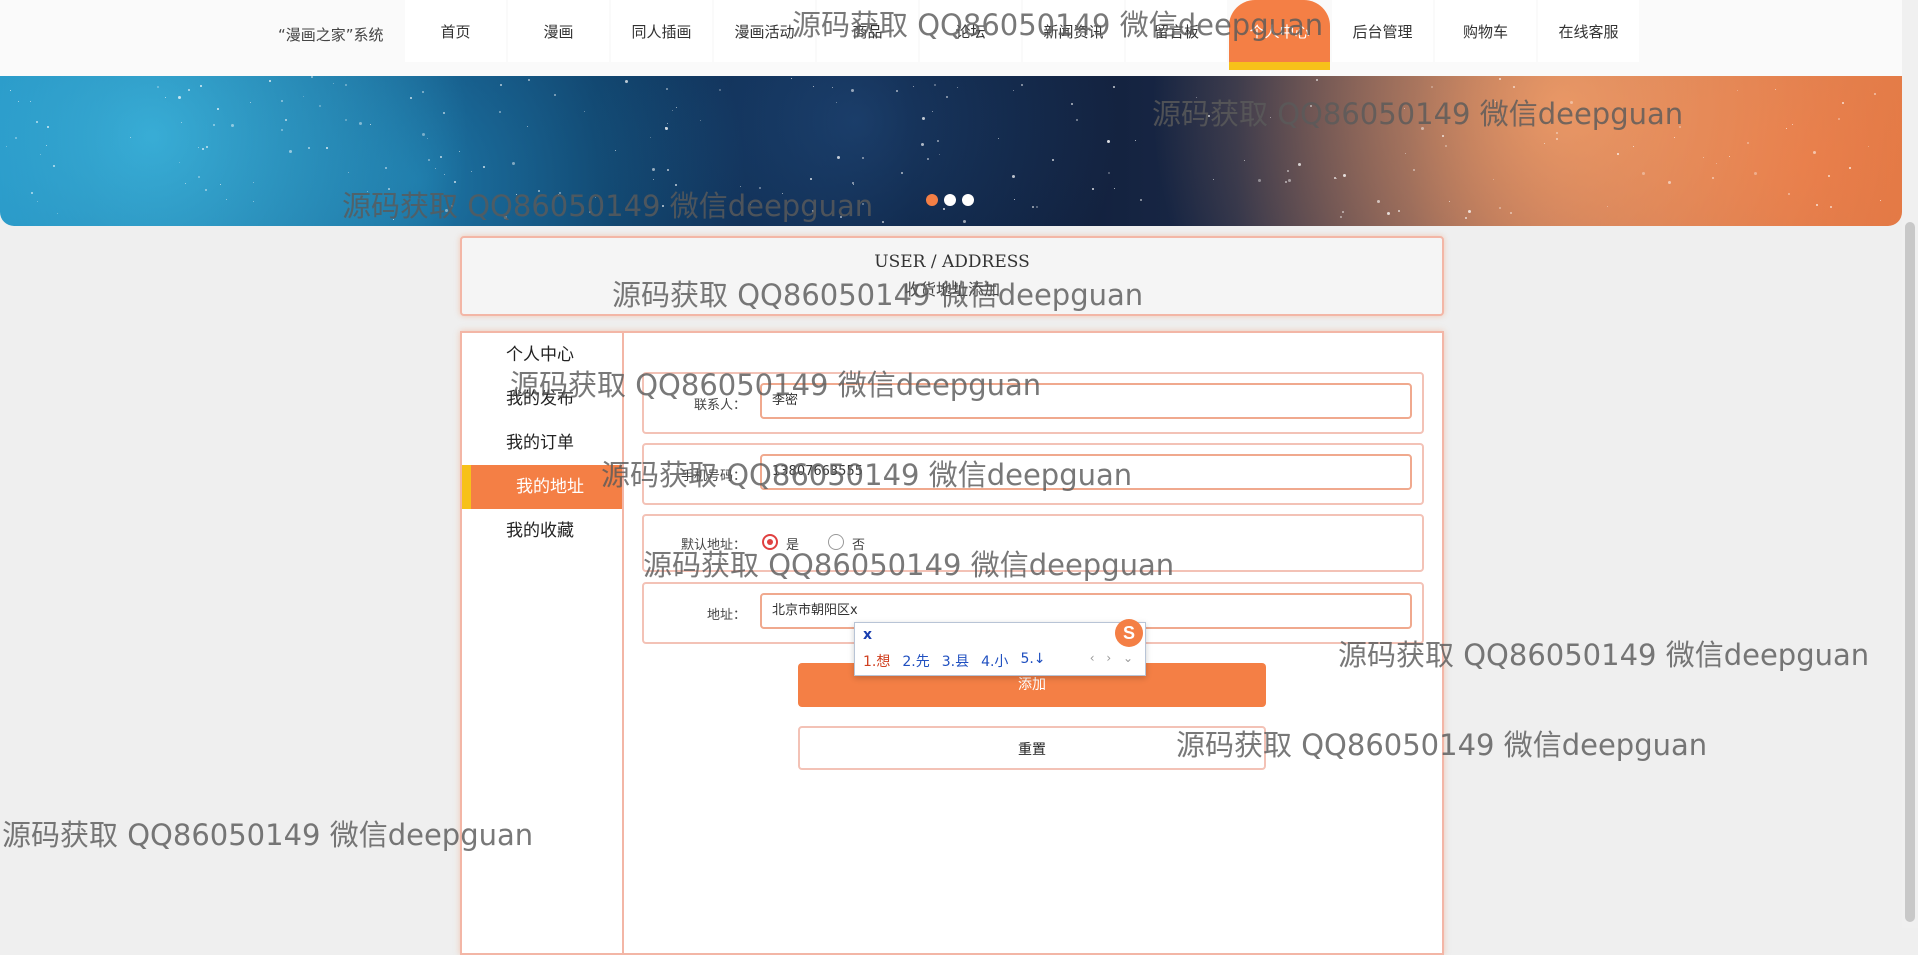 The image size is (1918, 955). I want to click on nav-item-news: 新闻资讯, so click(1073, 31).